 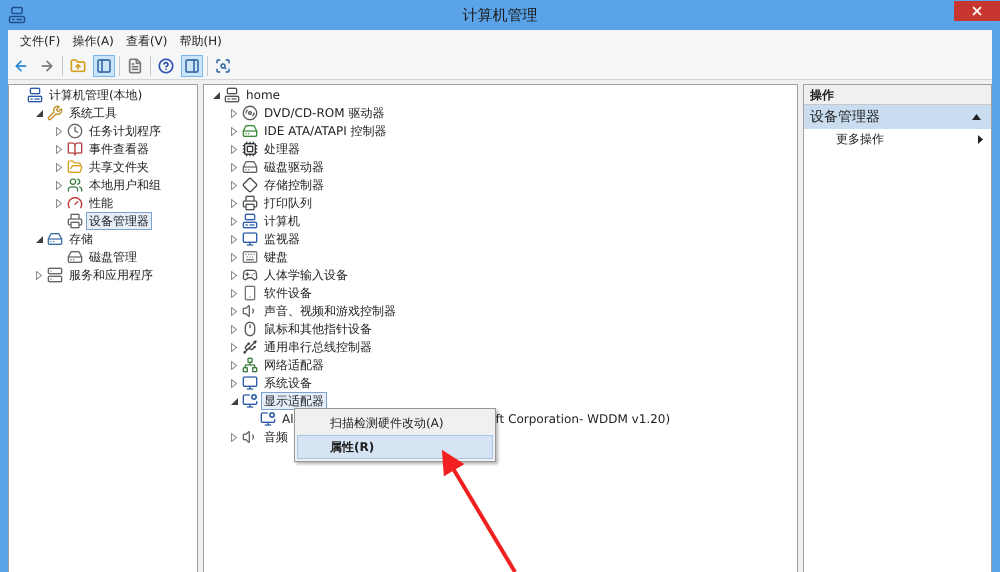 I want to click on disc-icon, so click(x=250, y=113).